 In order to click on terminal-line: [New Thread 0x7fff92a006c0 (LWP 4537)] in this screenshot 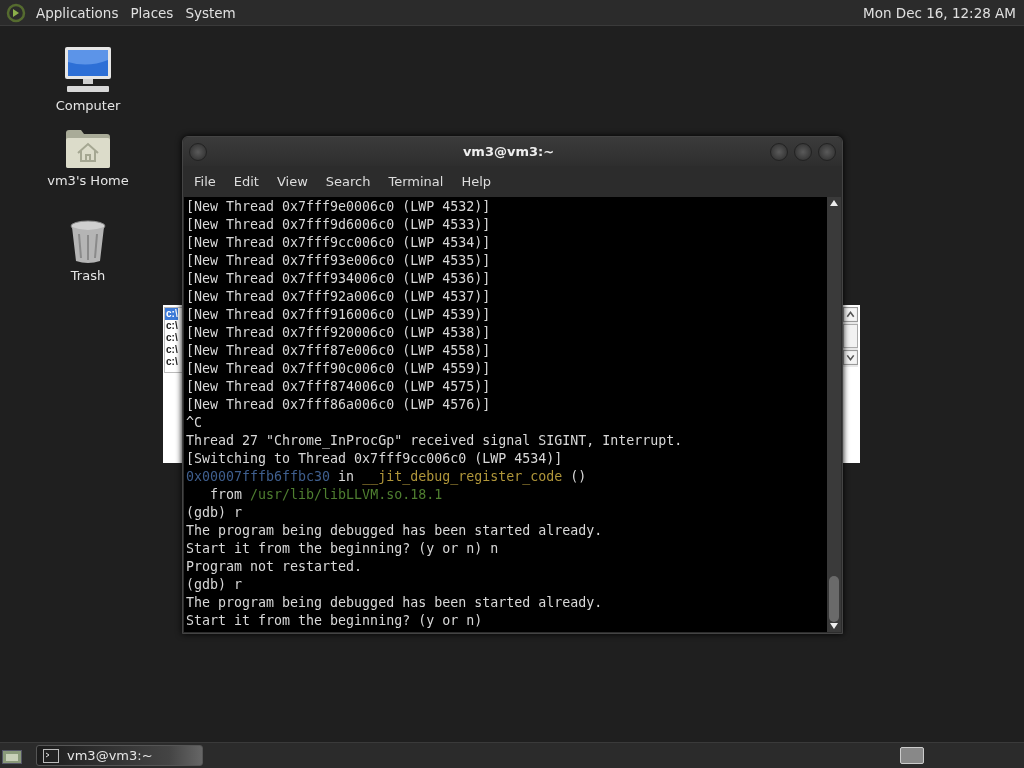, I will do `click(338, 297)`.